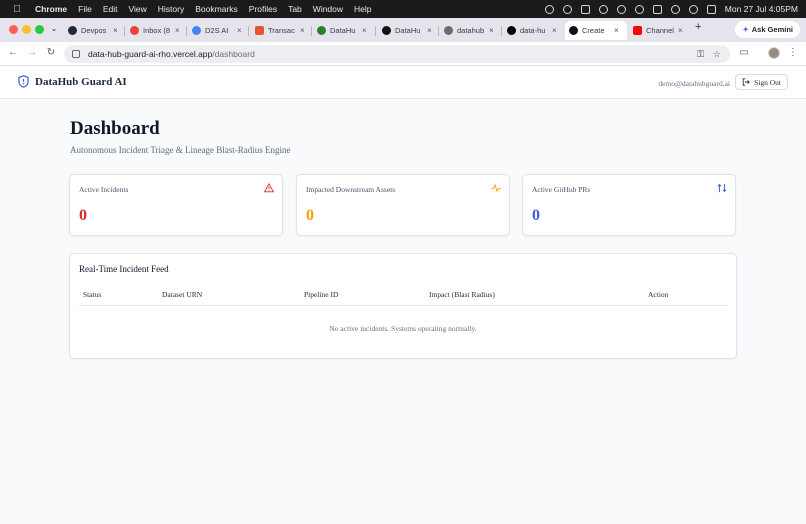 The height and width of the screenshot is (524, 806). What do you see at coordinates (471, 30) in the screenshot?
I see `tab-title: datahub` at bounding box center [471, 30].